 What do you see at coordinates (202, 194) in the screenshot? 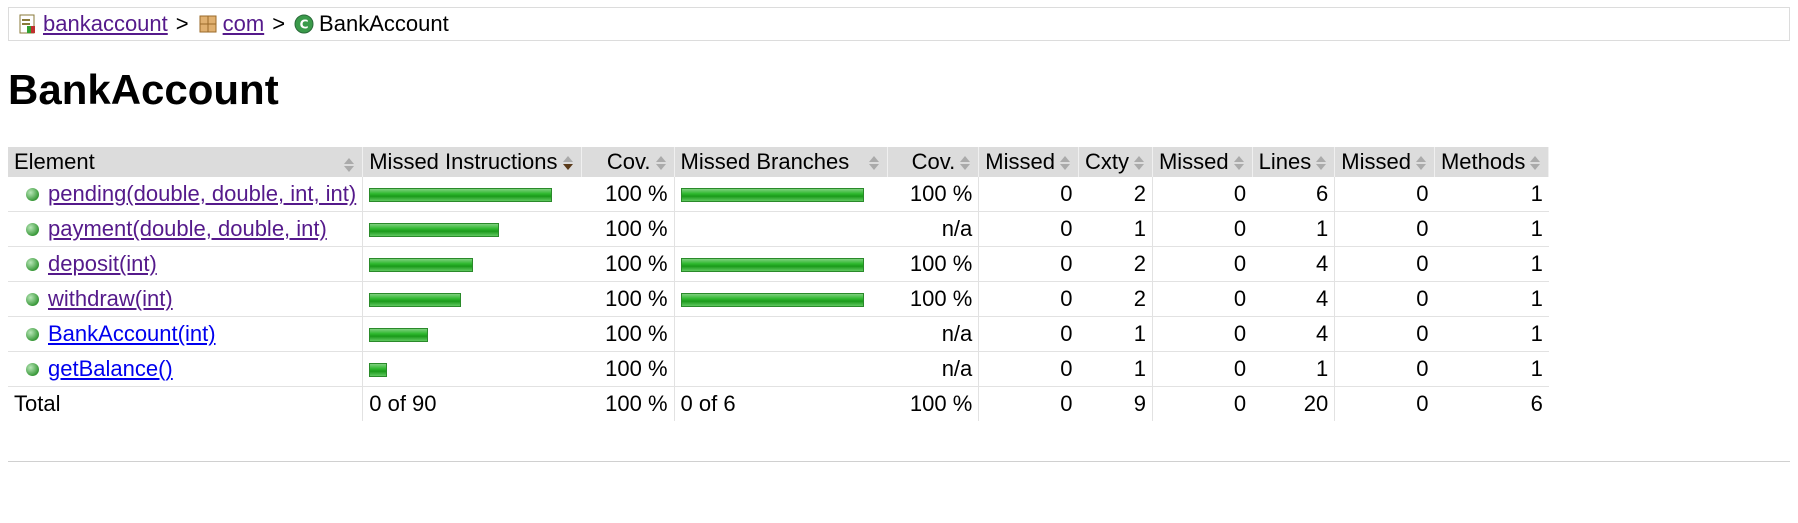
I see `method-link: pending(double, double, int, int)` at bounding box center [202, 194].